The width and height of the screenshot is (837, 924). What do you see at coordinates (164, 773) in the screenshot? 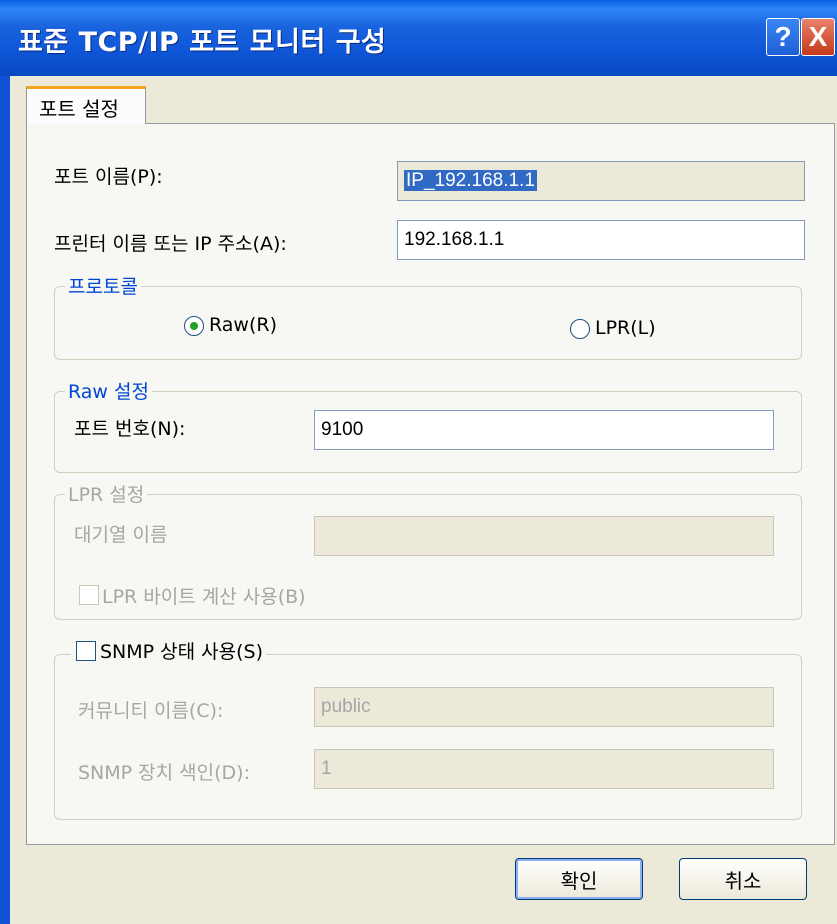
I see `snmp-device-index-label: SNMP 장치 색인(D):` at bounding box center [164, 773].